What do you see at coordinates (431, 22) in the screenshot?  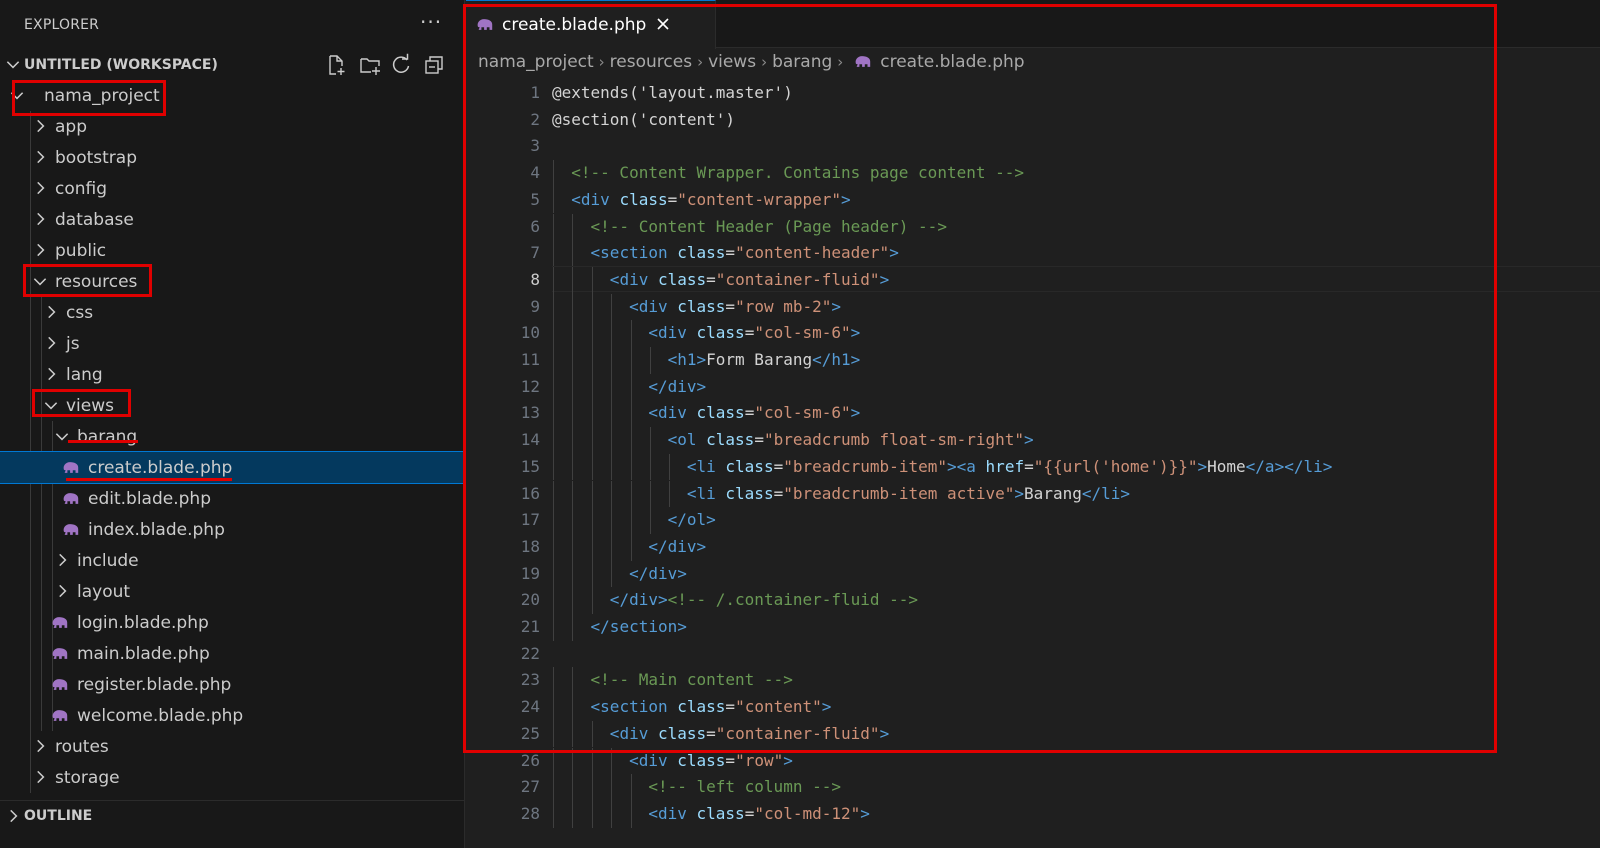 I see `ellipsis-icon: ···` at bounding box center [431, 22].